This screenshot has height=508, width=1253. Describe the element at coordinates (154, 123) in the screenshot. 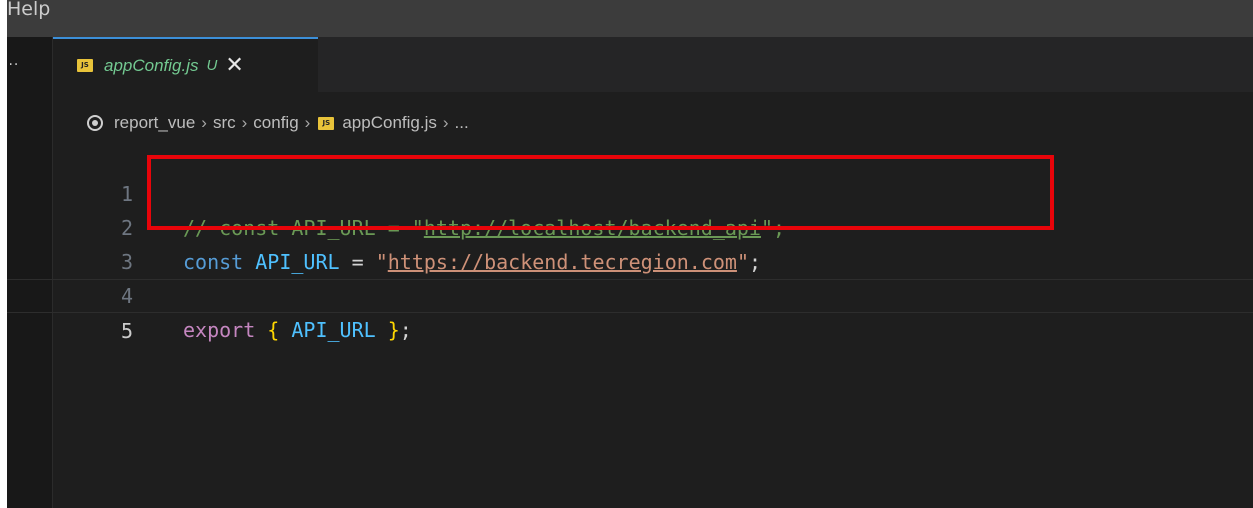

I see `breadcrumb-report-vue: report_vue` at that location.